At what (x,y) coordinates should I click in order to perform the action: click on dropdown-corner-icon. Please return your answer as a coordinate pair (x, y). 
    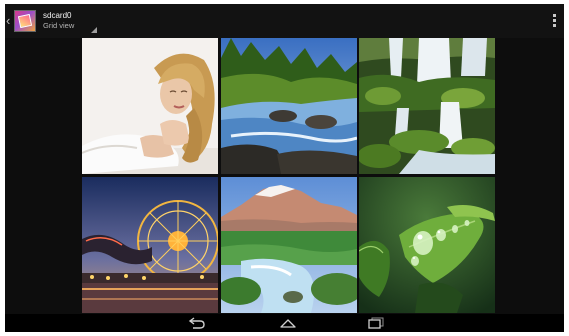
    Looking at the image, I should click on (94, 30).